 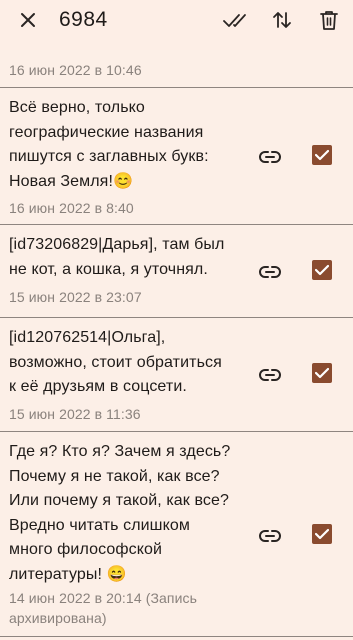 I want to click on item-date: 15 июн 2022 в 23:07, so click(x=75, y=297).